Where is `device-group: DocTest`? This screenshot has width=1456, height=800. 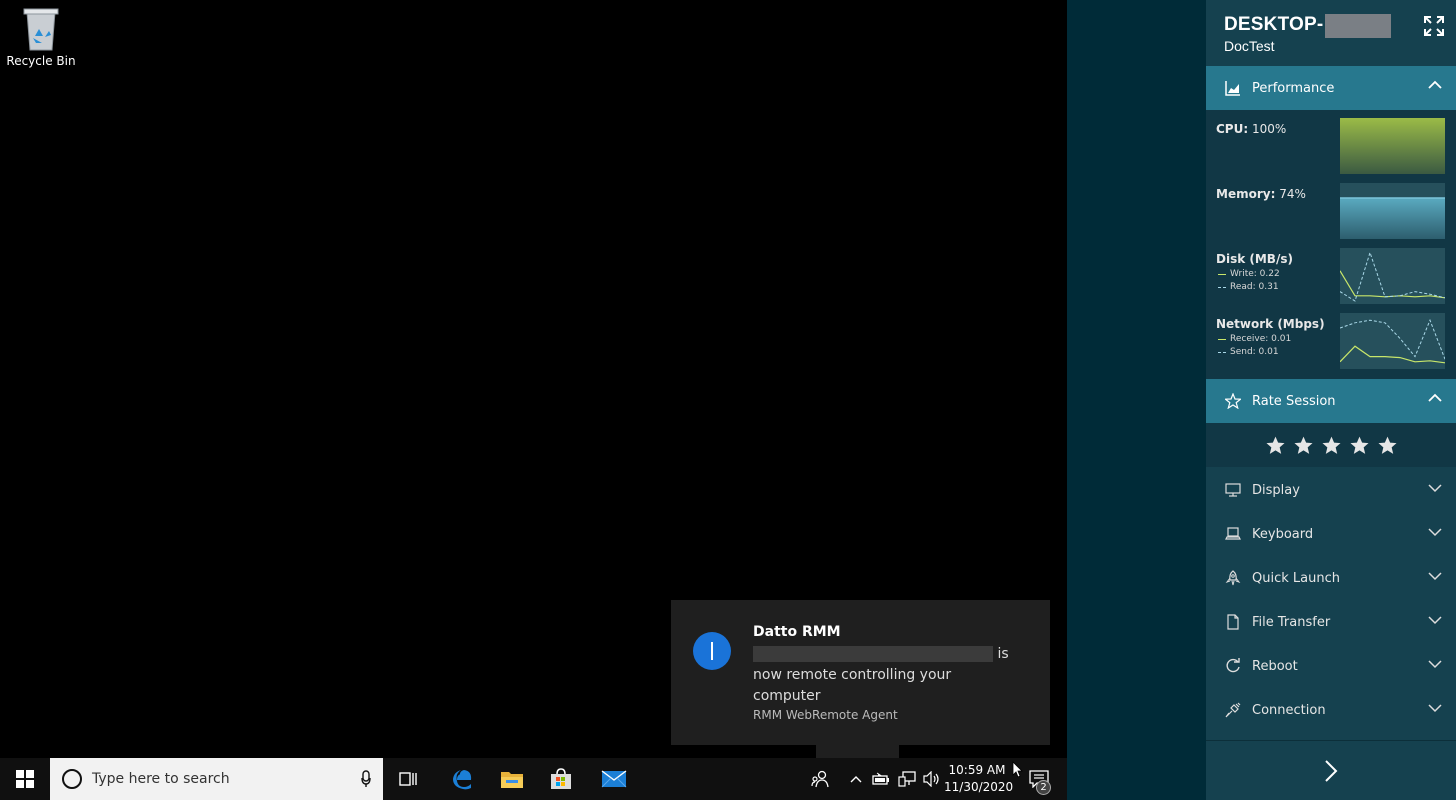 device-group: DocTest is located at coordinates (1249, 46).